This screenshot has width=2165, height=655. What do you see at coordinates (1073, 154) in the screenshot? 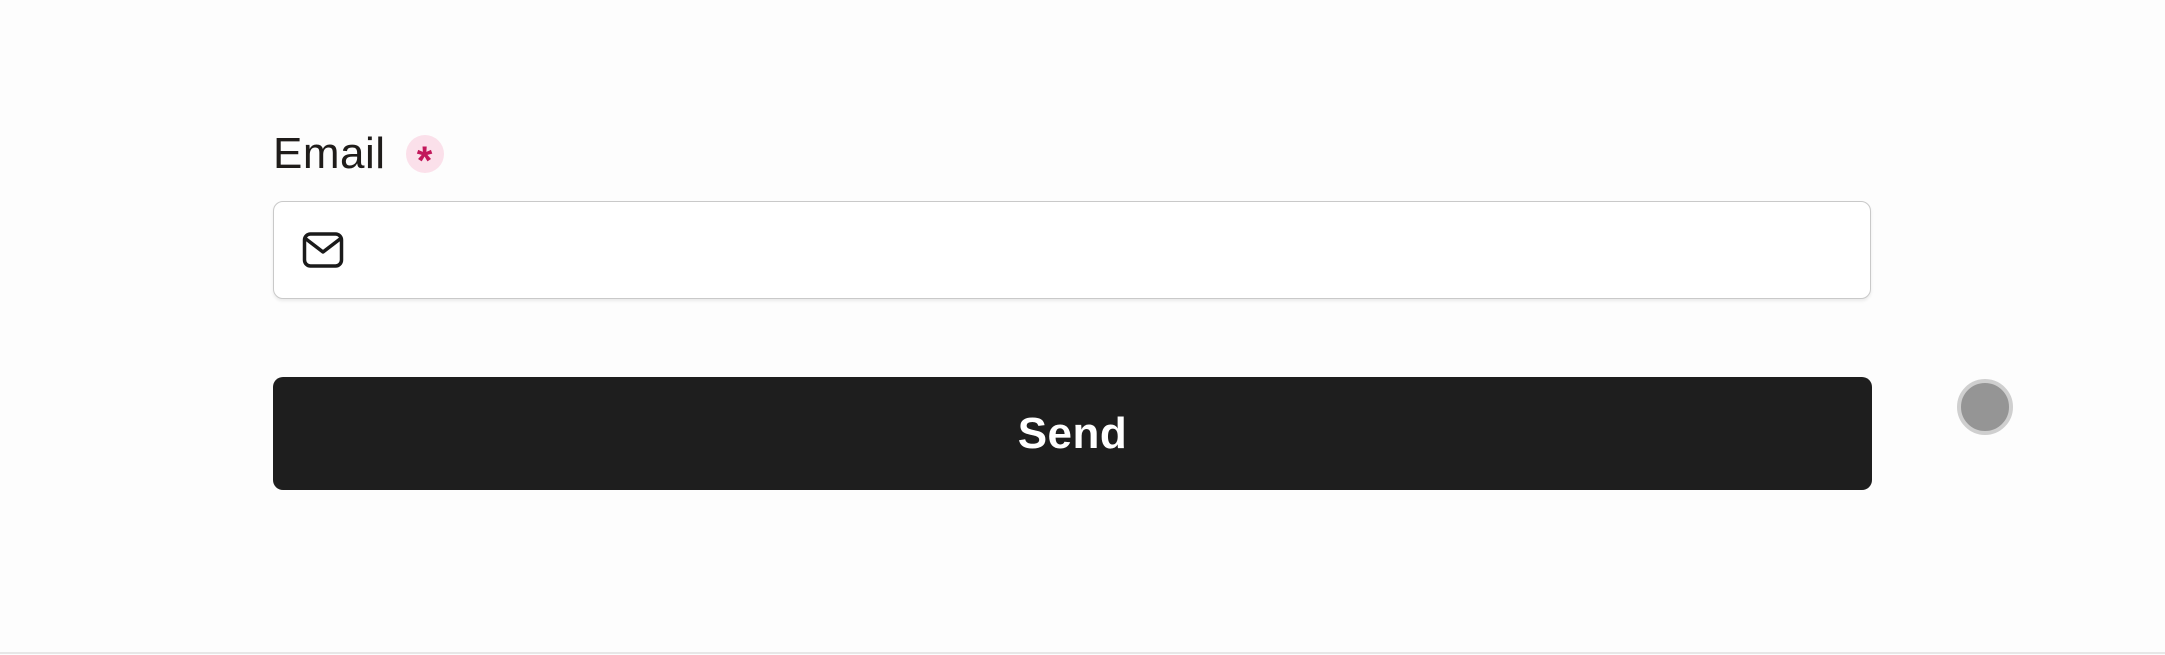
I see `email-label-row: Email *` at bounding box center [1073, 154].